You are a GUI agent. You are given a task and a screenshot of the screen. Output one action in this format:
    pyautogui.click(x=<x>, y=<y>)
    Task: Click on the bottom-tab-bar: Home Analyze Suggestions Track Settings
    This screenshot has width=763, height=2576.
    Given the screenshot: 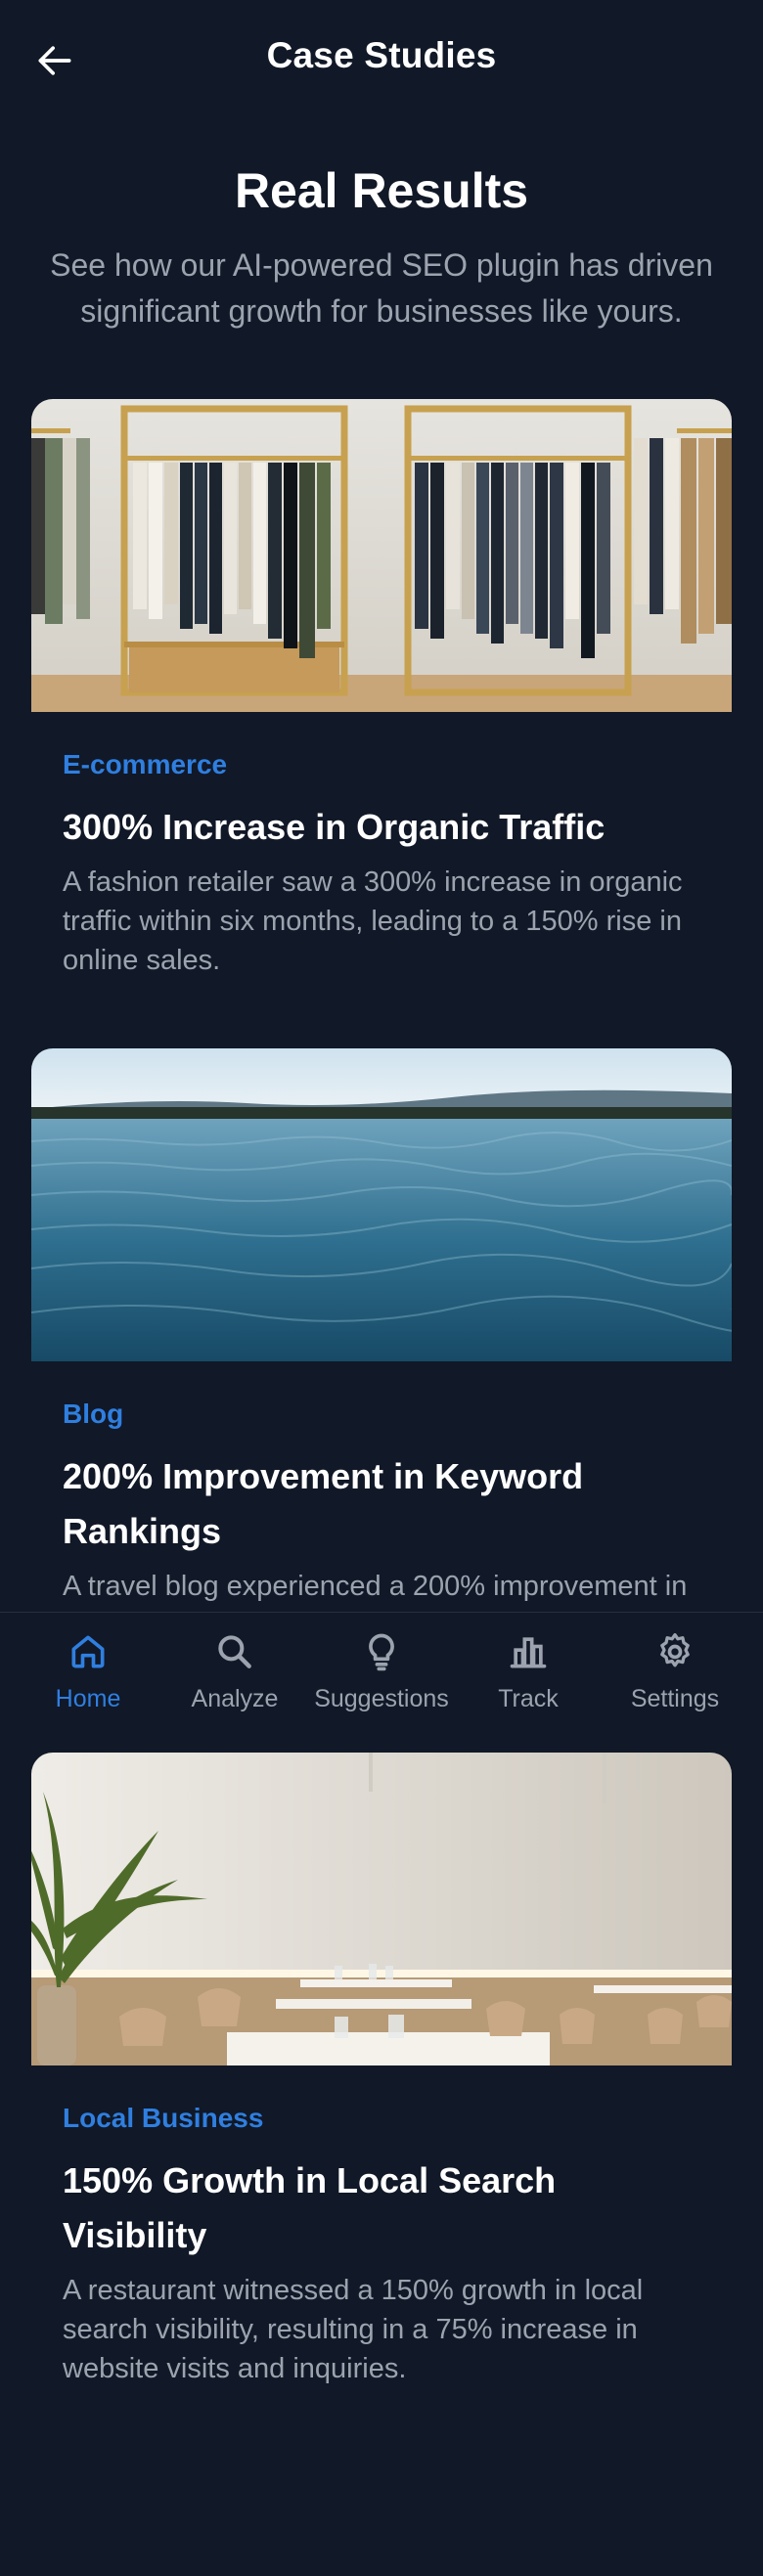 What is the action you would take?
    pyautogui.click(x=381, y=1681)
    